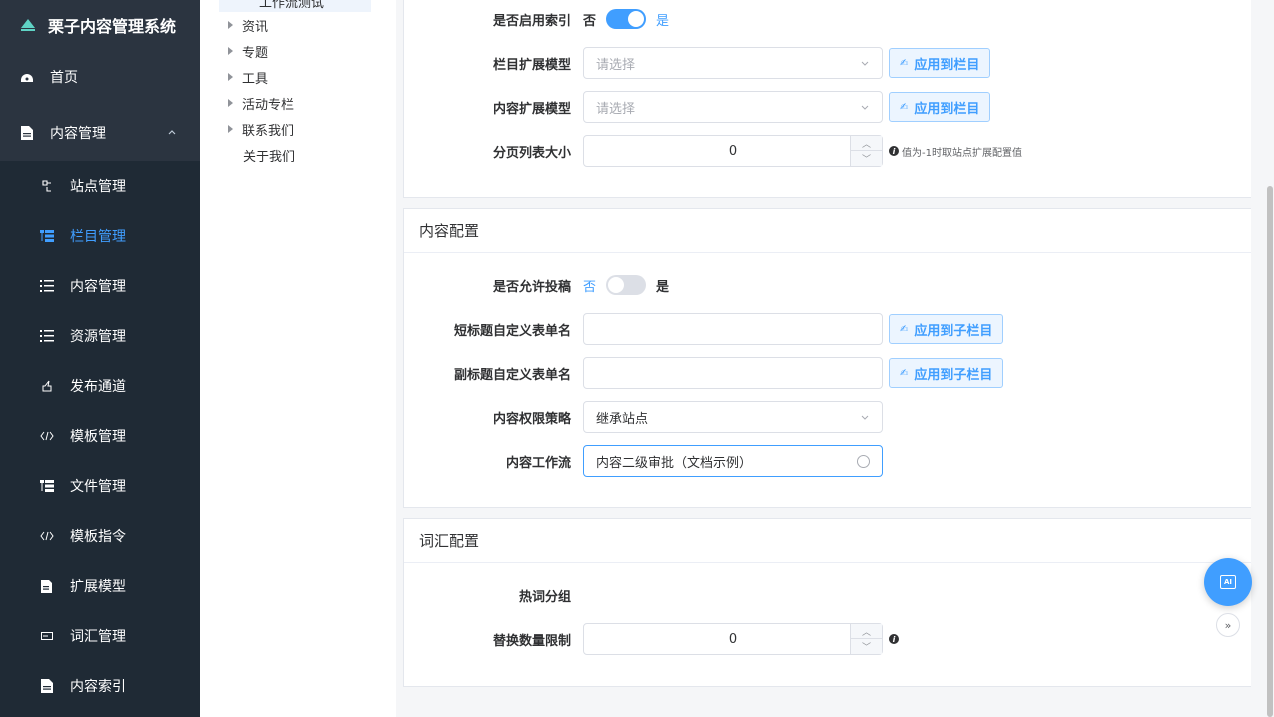 The image size is (1274, 717). I want to click on sidebar-item-ext-model: 扩展模型, so click(100, 586).